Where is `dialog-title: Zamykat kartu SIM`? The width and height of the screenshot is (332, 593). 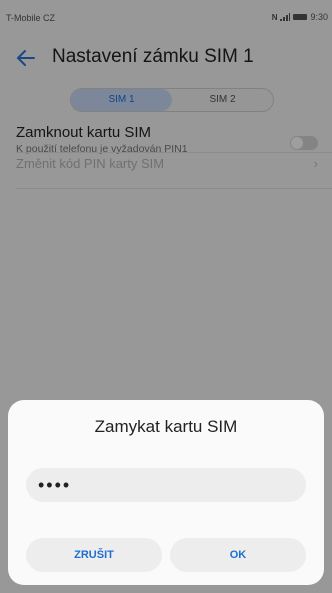
dialog-title: Zamykat kartu SIM is located at coordinates (166, 426).